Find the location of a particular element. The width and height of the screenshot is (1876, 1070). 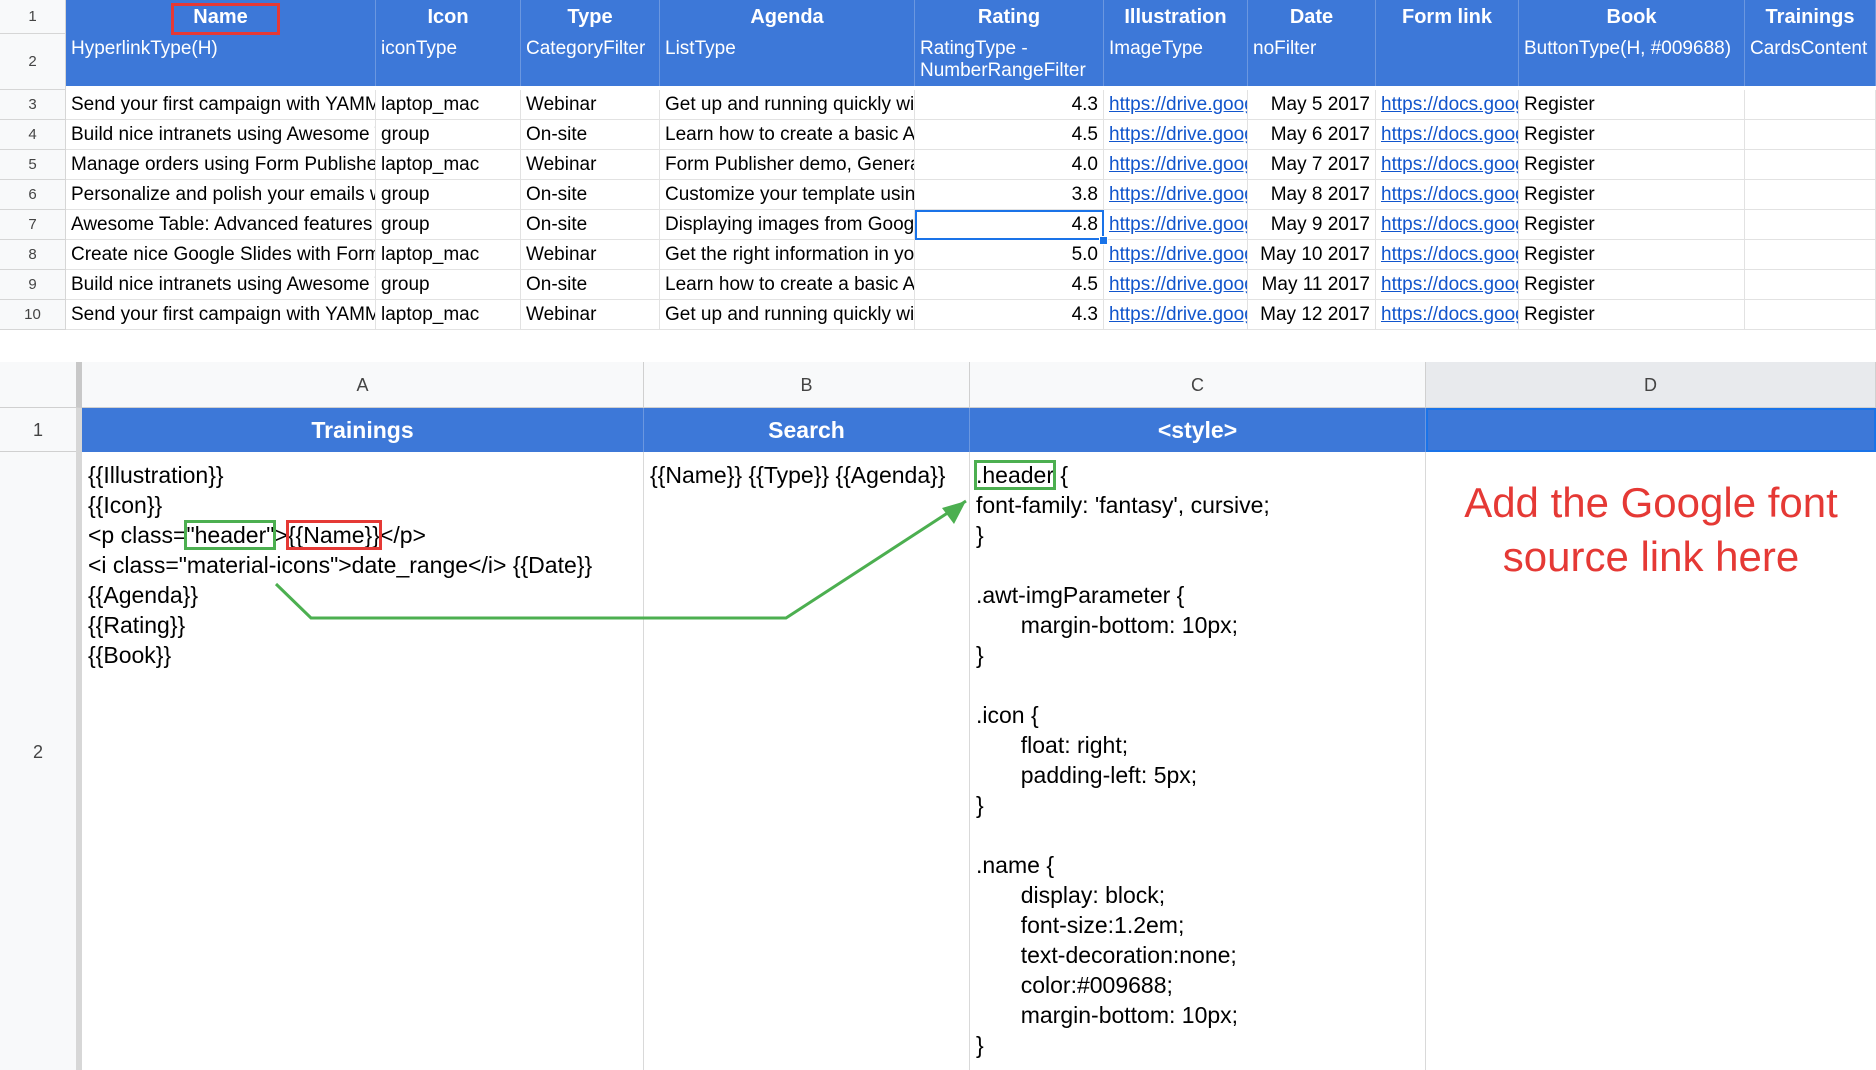

cell-date: May 9 2017 is located at coordinates (1312, 225).